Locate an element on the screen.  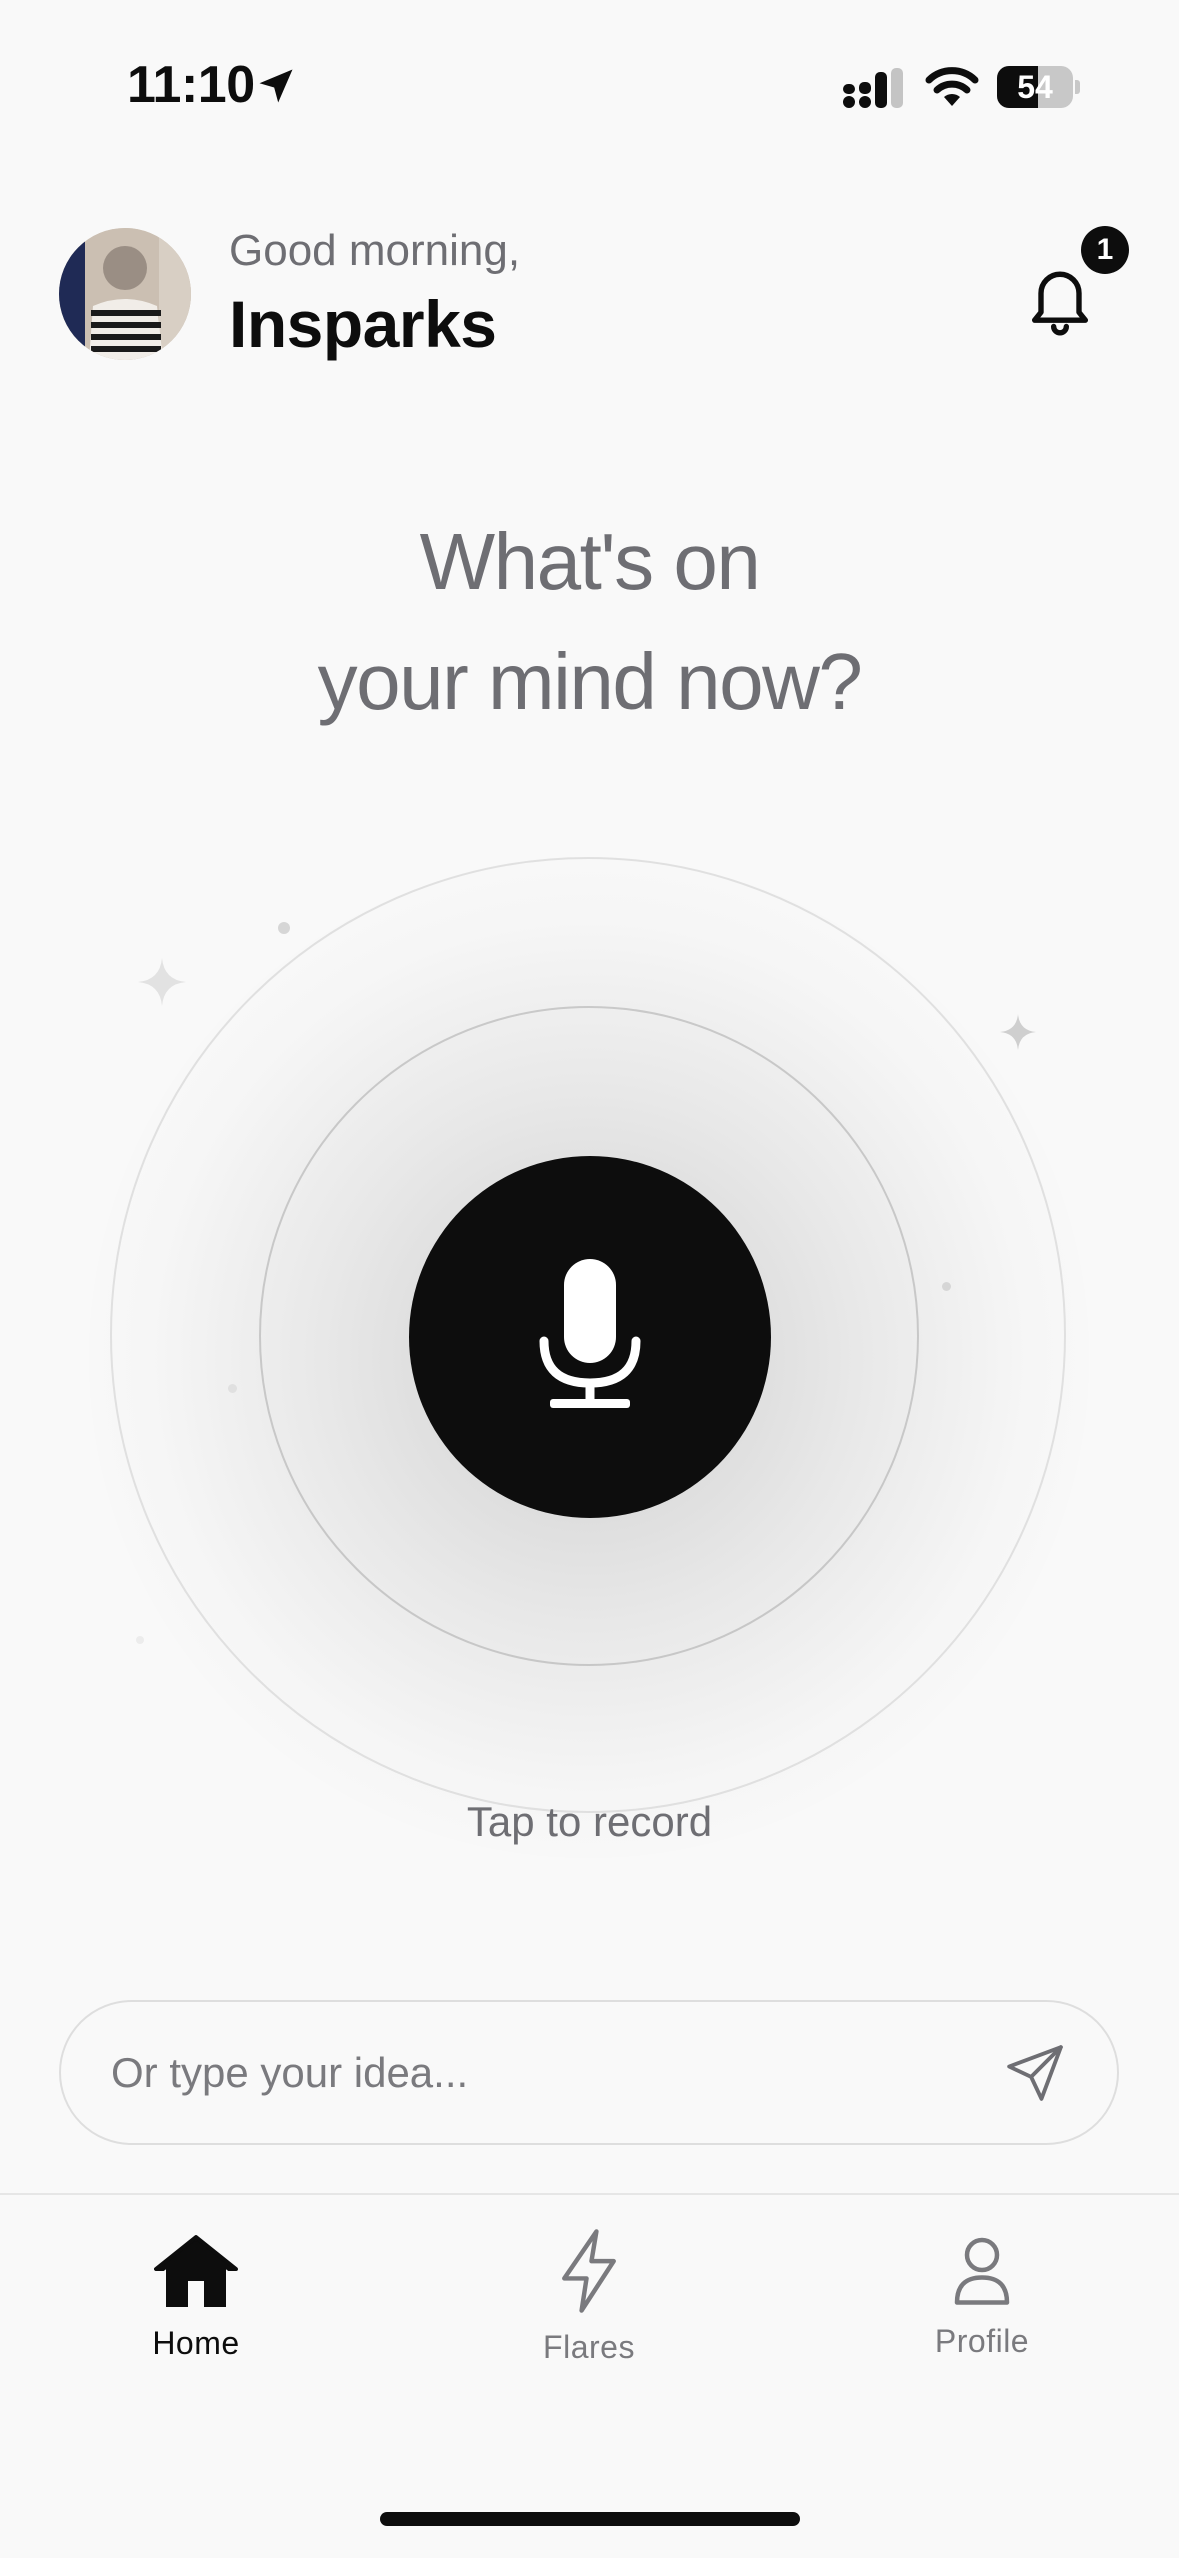
tab-bar: Home Flares Profile is located at coordinates (589, 2375).